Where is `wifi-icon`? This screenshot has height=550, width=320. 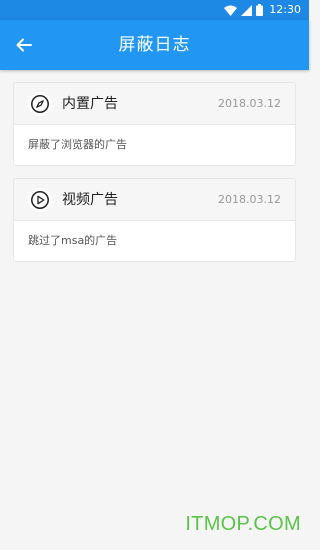
wifi-icon is located at coordinates (231, 10).